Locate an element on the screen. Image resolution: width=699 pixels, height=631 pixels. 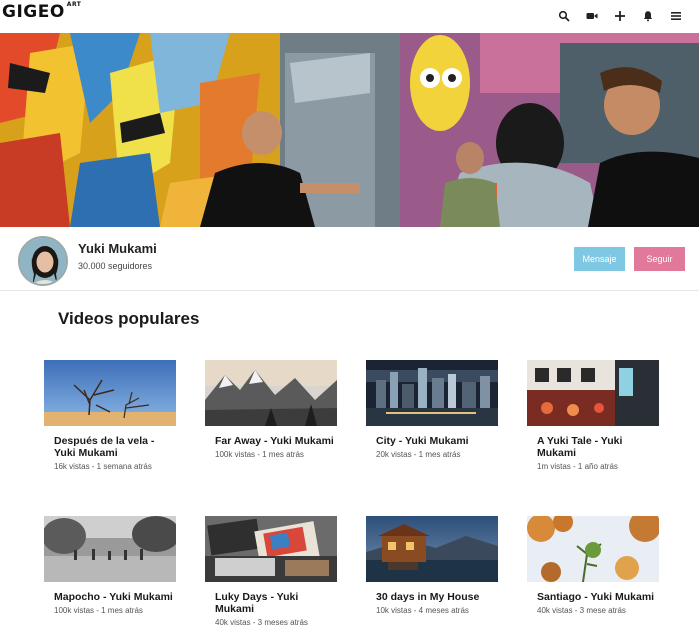
logo: GIGEO ART is located at coordinates (42, 11).